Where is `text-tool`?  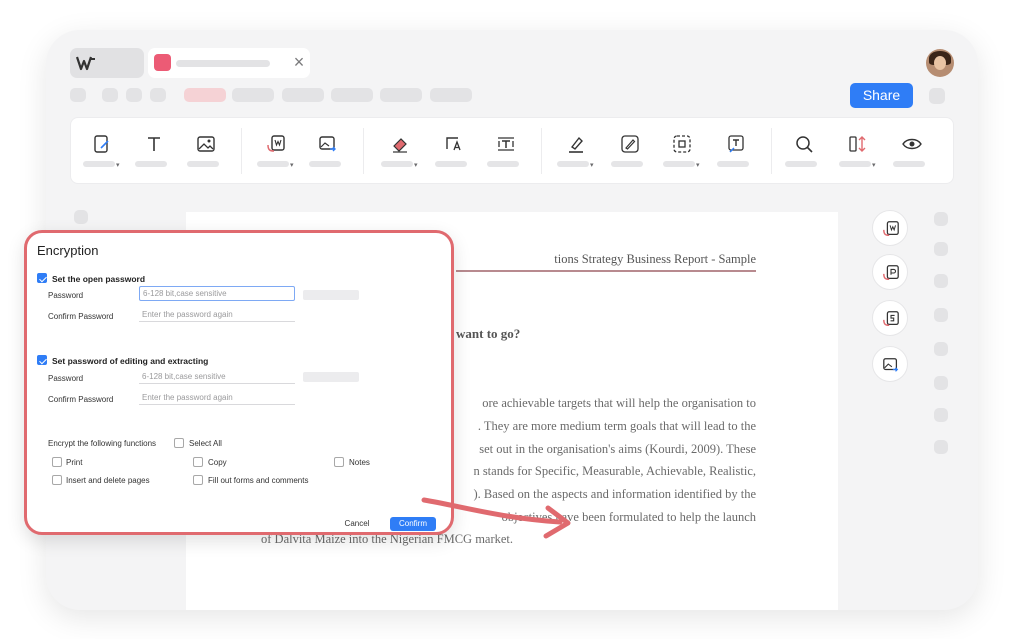
text-tool is located at coordinates (153, 152).